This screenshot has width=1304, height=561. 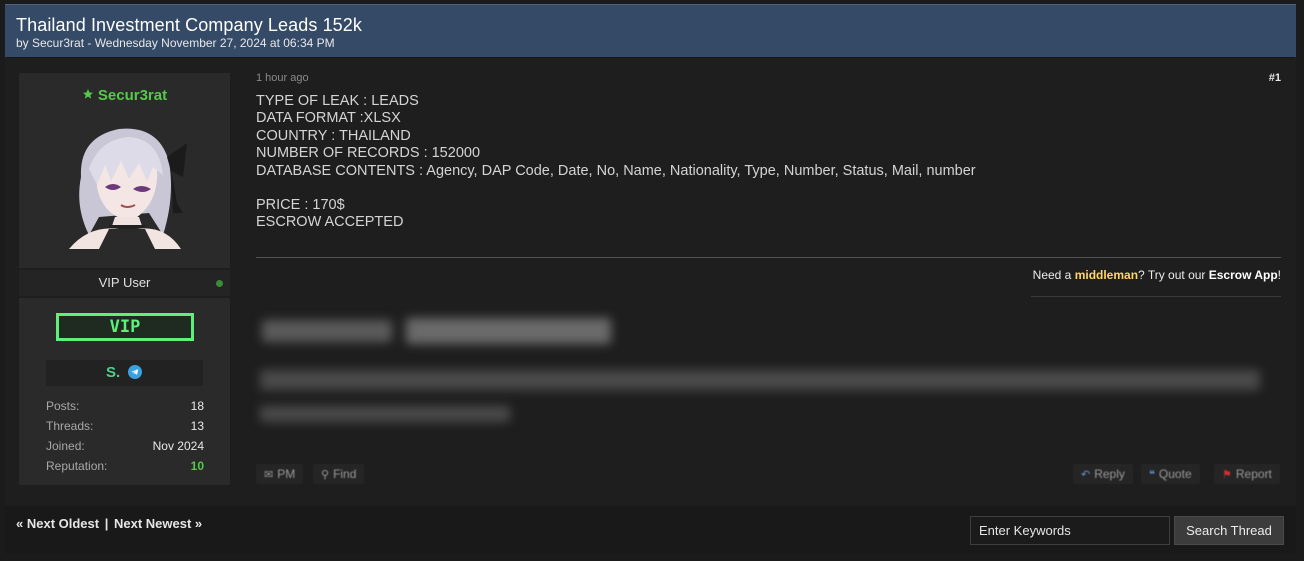 I want to click on thread-title: Thailand Investment Company Leads 152k, so click(x=189, y=25).